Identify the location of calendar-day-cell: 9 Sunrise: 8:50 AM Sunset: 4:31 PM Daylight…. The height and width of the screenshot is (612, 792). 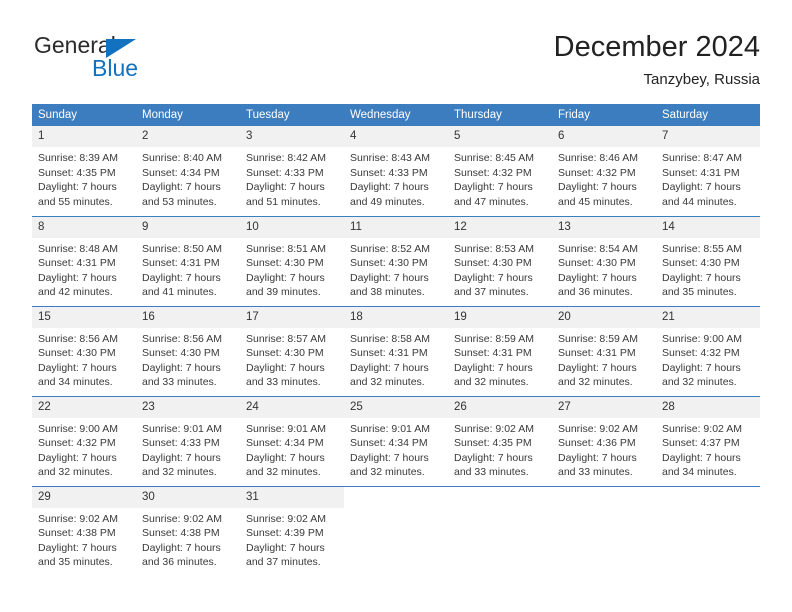
(188, 260).